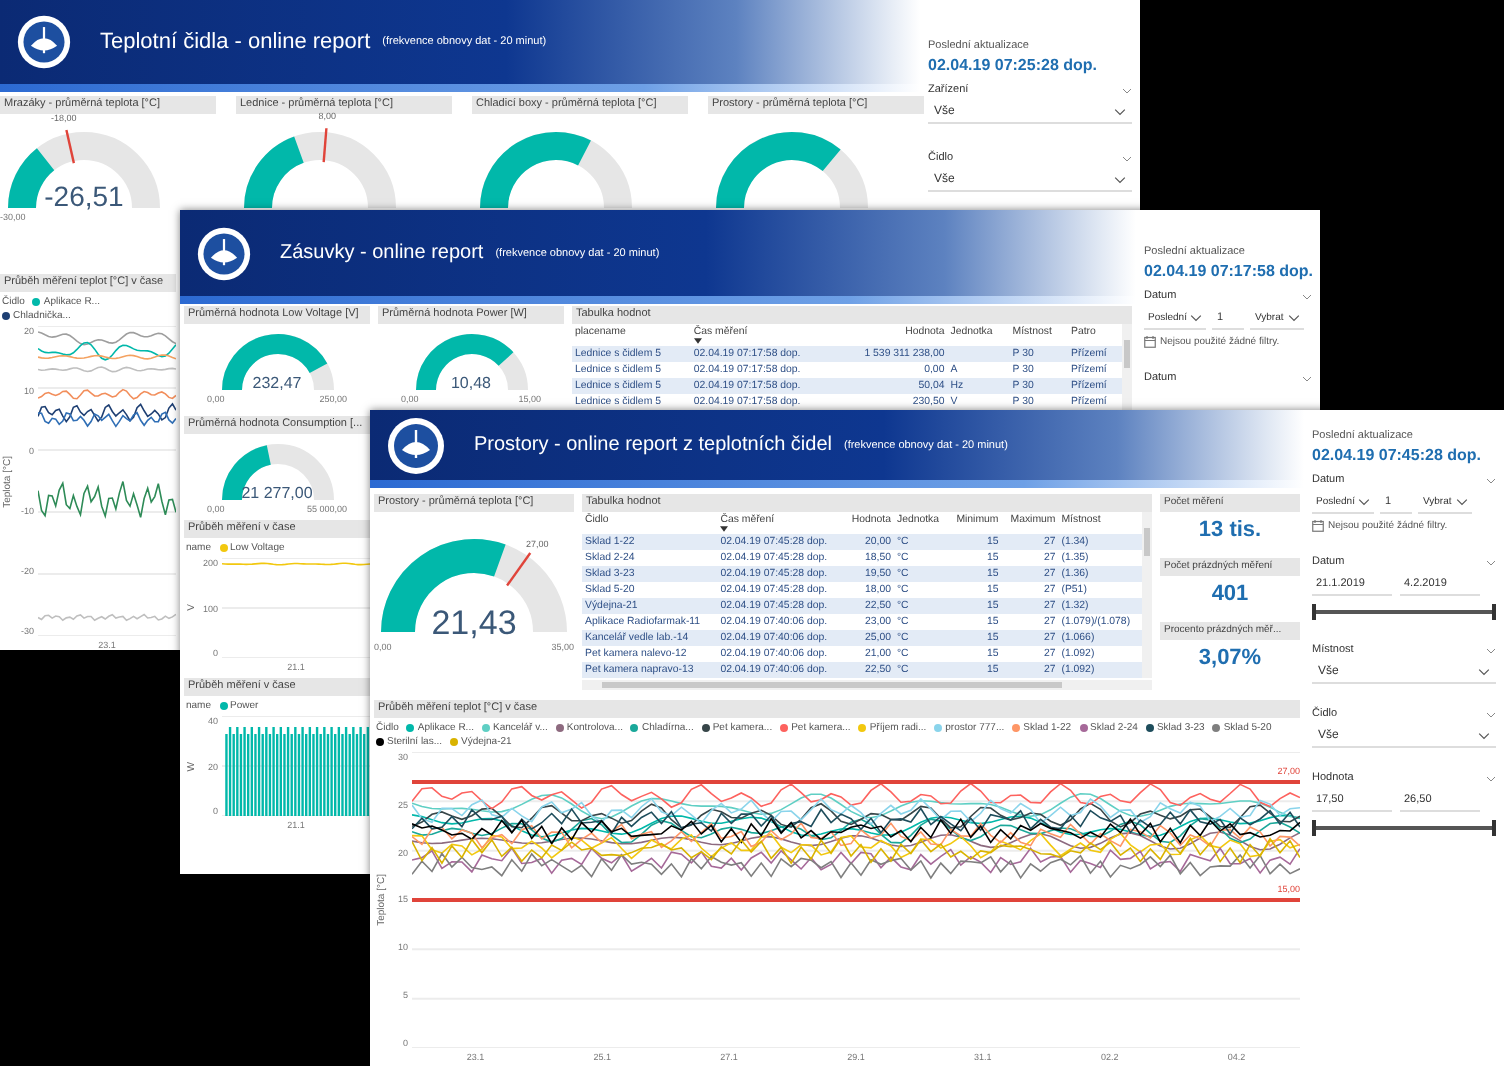 This screenshot has height=1066, width=1504. Describe the element at coordinates (471, 384) in the screenshot. I see `gauge-value: 10,48` at that location.